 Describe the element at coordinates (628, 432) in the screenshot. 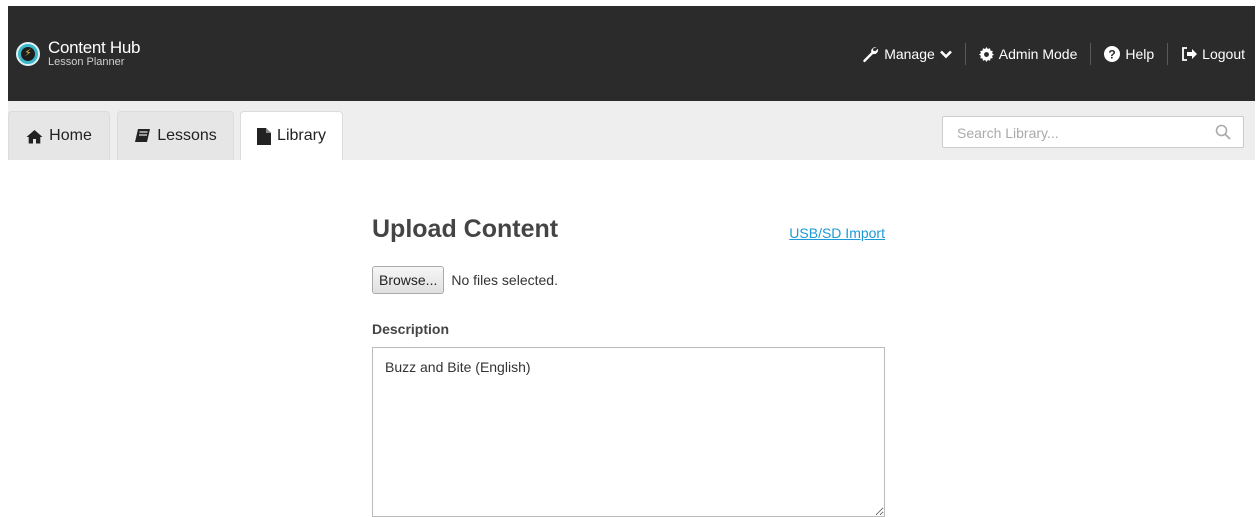

I see `description-textarea: Buzz and Bite (English)` at that location.